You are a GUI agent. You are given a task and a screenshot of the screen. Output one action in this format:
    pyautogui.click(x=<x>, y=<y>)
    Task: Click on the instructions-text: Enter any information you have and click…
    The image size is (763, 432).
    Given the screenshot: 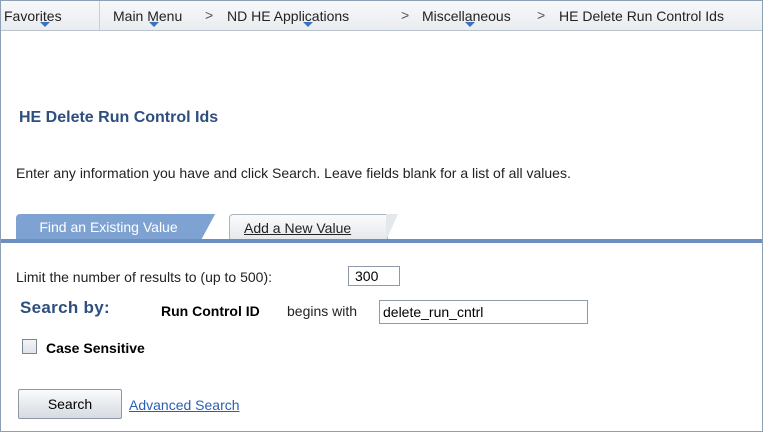 What is the action you would take?
    pyautogui.click(x=293, y=173)
    